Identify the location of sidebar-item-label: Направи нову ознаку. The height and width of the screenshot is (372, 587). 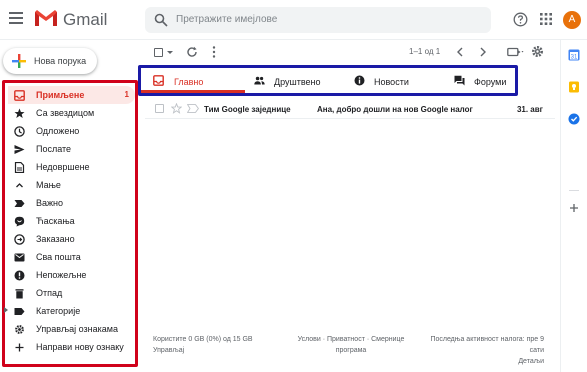
(80, 347).